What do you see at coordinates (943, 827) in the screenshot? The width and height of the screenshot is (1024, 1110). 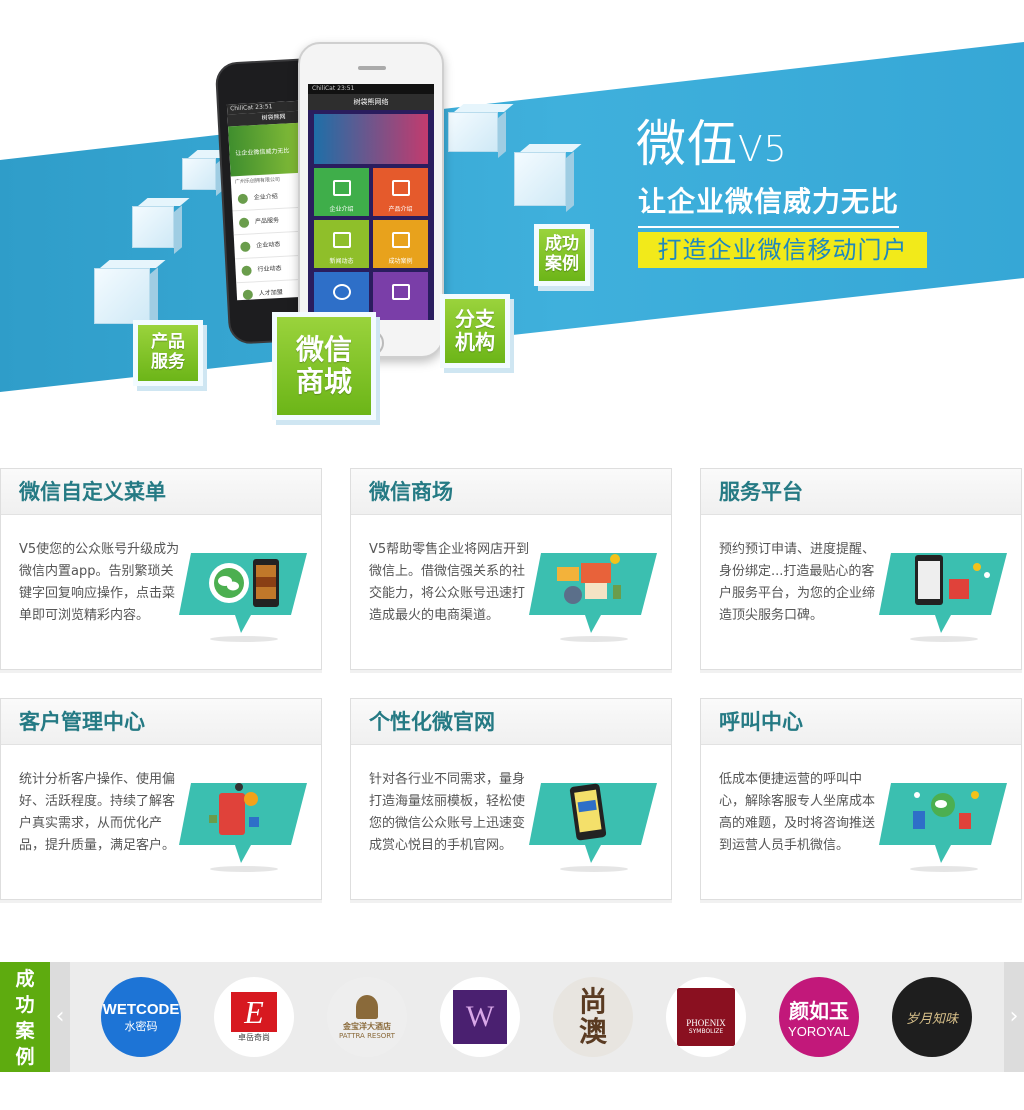 I see `call-center-icon` at bounding box center [943, 827].